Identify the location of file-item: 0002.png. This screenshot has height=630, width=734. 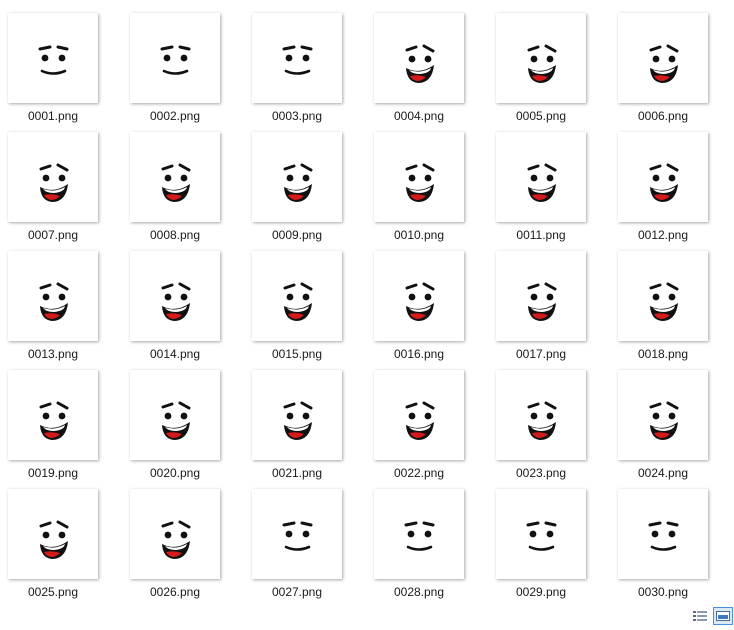
(175, 72).